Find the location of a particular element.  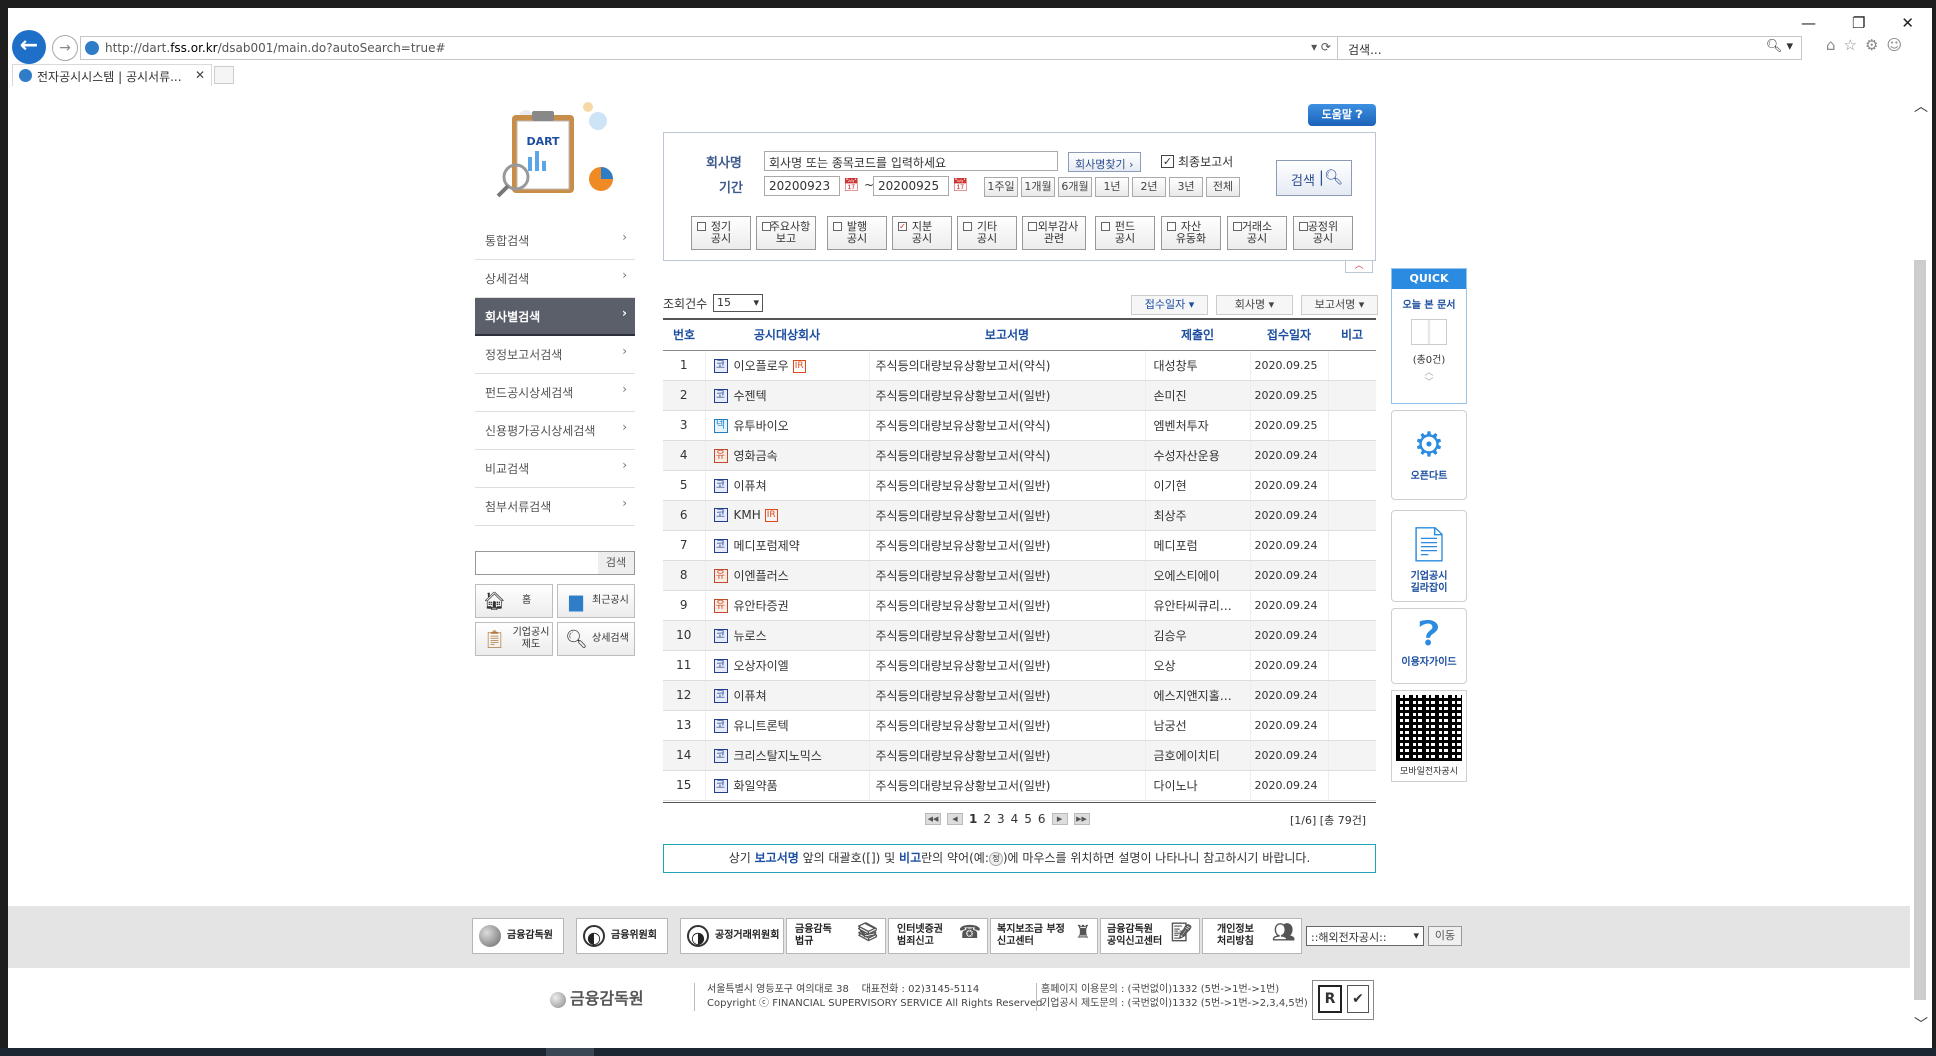

forward-arrow-icon: → is located at coordinates (65, 48).